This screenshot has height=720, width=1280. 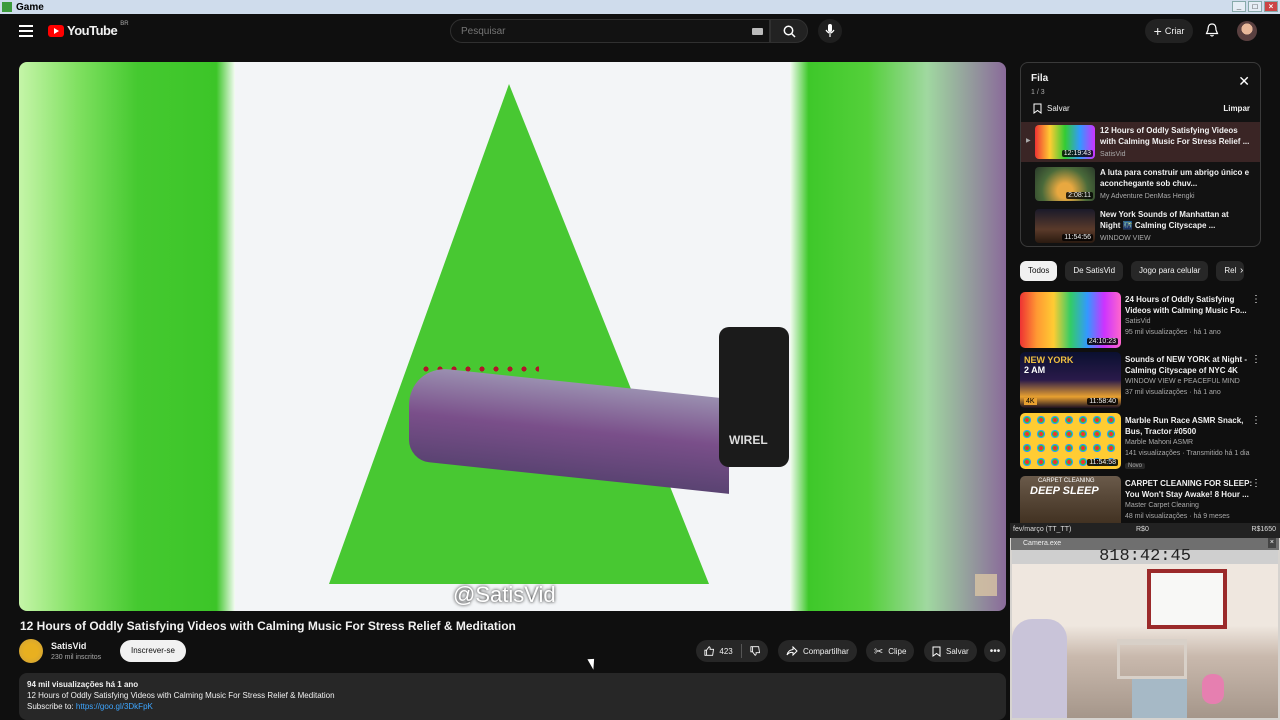 I want to click on window-controls: _ □ ×, so click(x=1255, y=6).